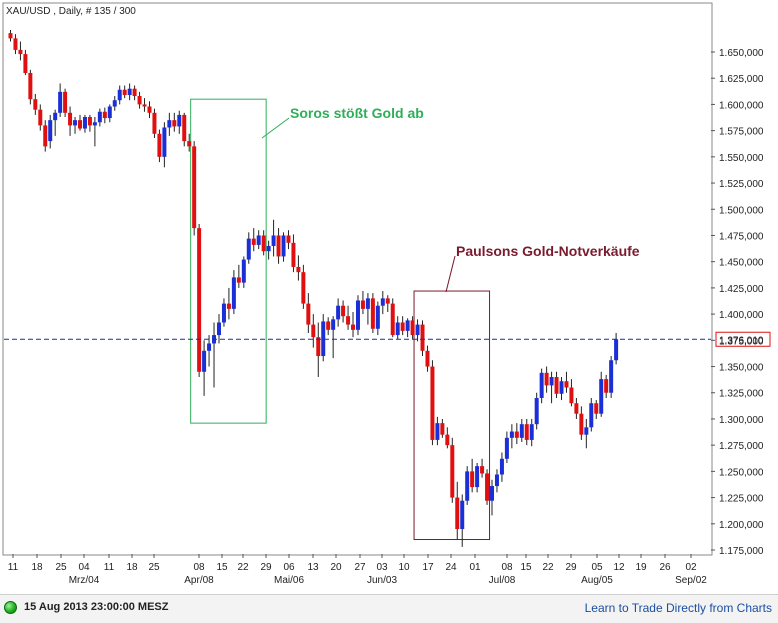 This screenshot has height=623, width=778. Describe the element at coordinates (71, 11) in the screenshot. I see `chart-title: XAU/USD , Daily, # 135 / 300` at that location.